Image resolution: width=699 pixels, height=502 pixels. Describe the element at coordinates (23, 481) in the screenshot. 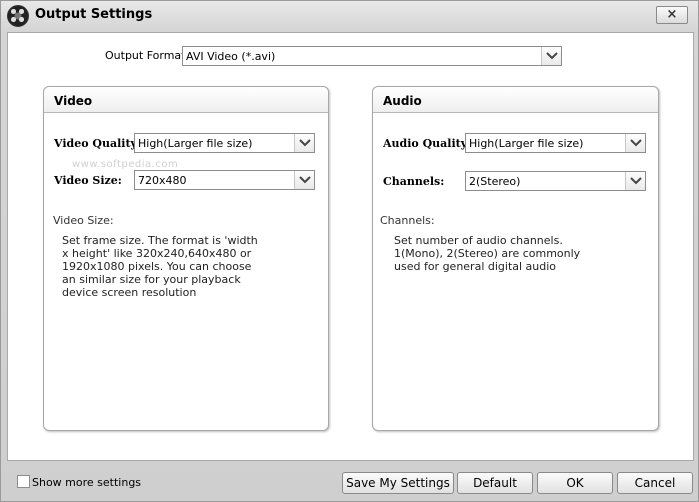

I see `show-more-checkbox` at that location.